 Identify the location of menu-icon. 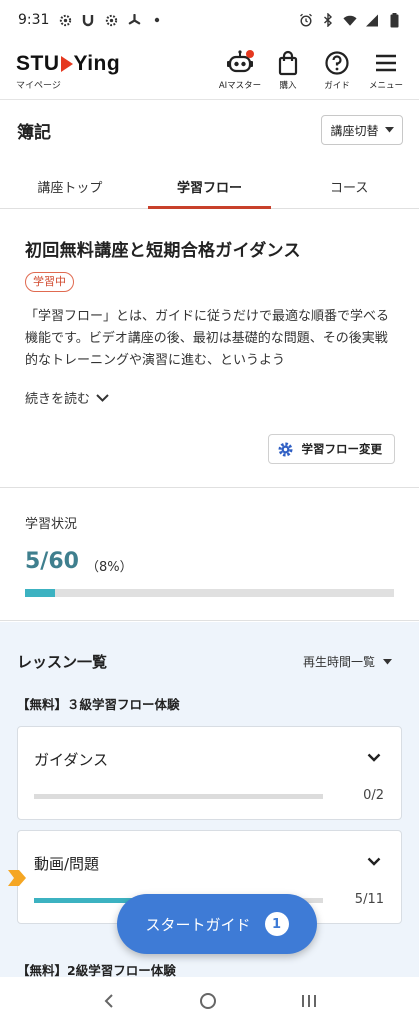
(386, 63).